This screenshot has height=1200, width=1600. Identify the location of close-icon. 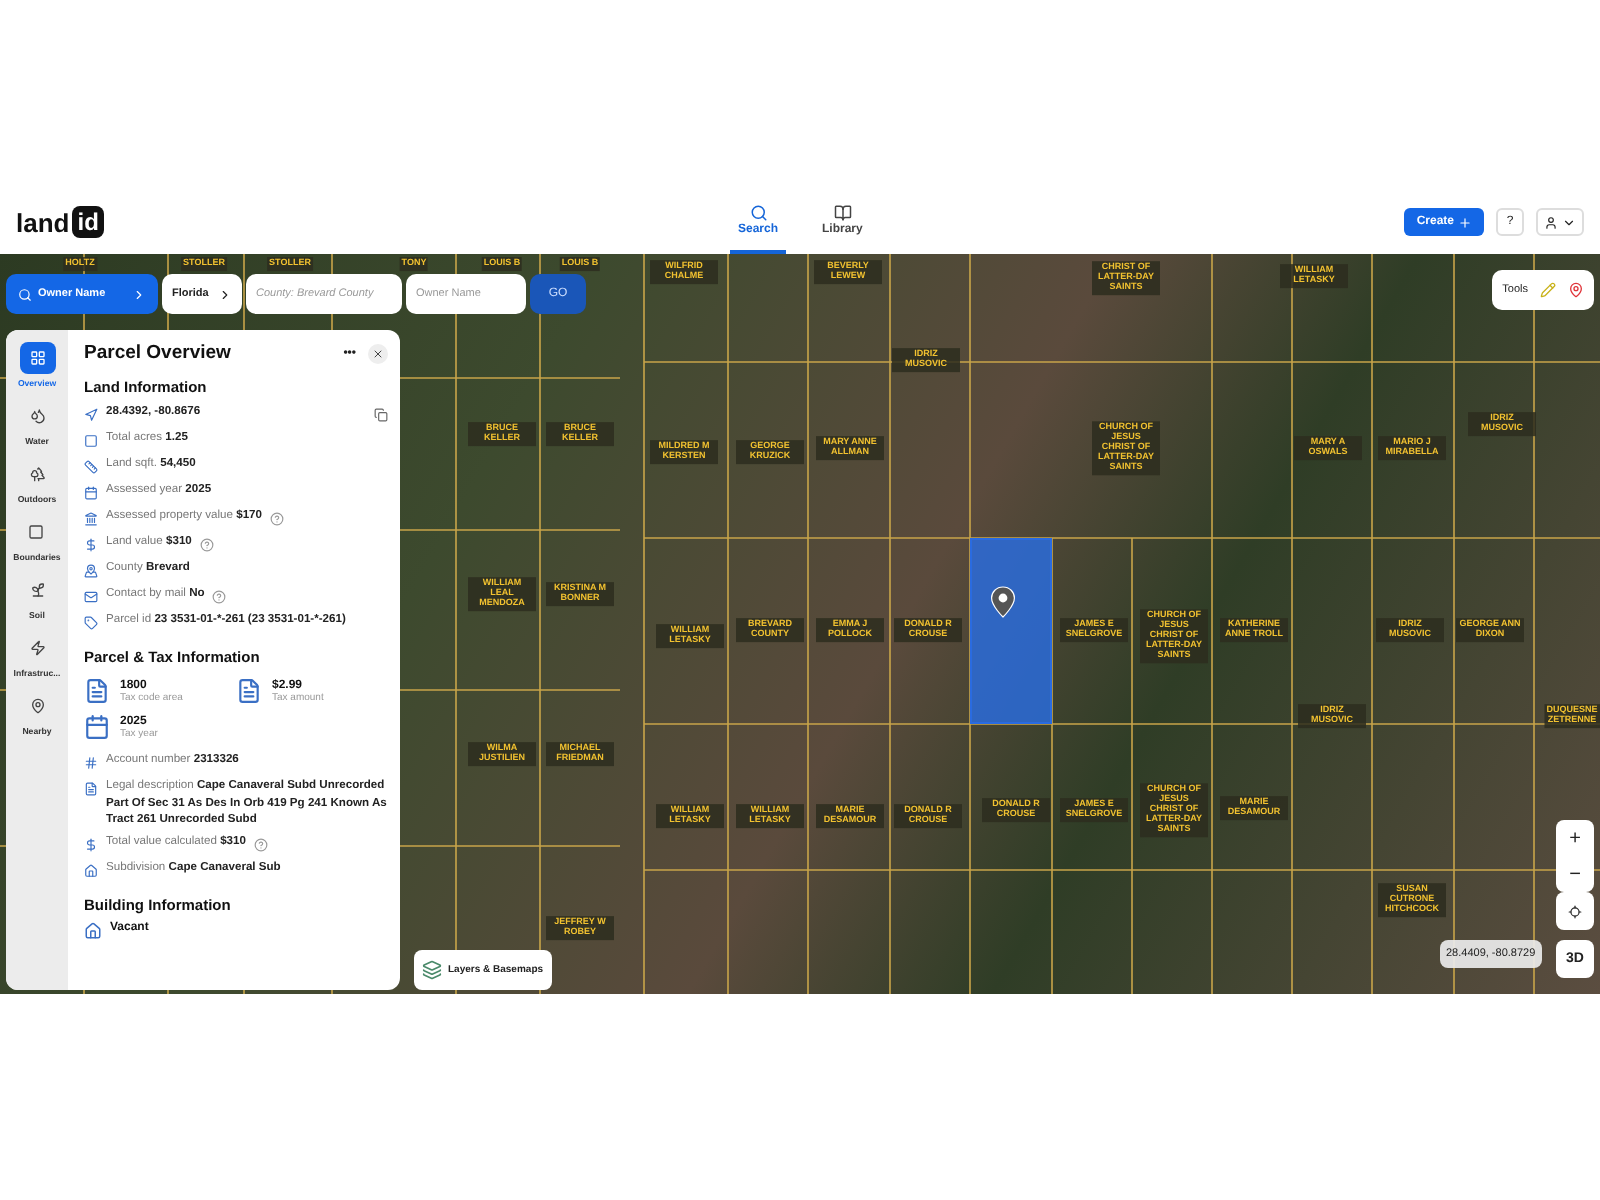
(378, 353).